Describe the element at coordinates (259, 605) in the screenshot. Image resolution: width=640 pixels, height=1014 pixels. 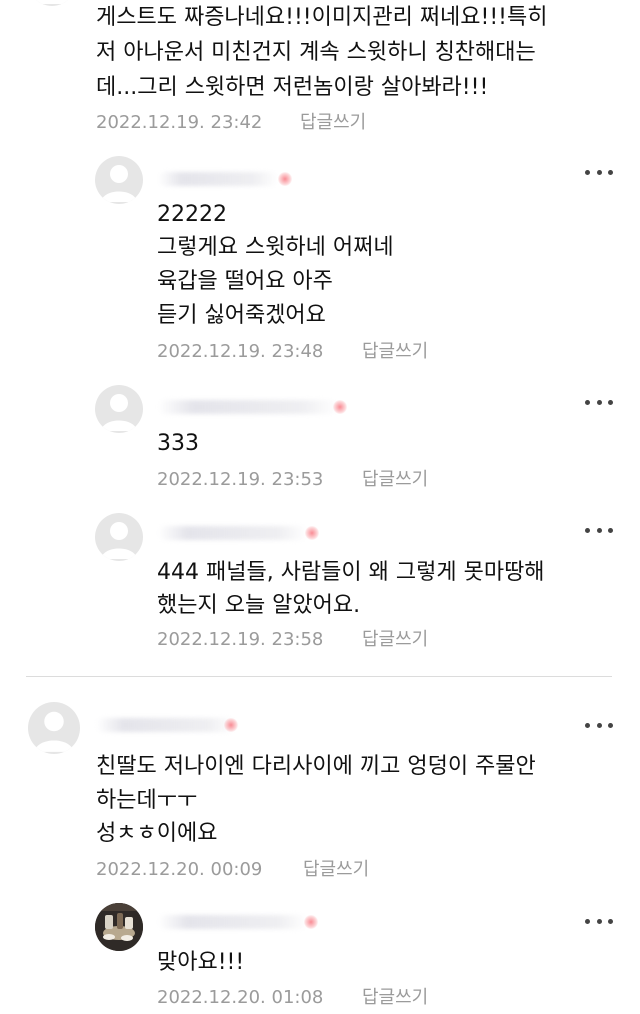
I see `comment-text-line: 했는지 오늘 알았어요.` at that location.